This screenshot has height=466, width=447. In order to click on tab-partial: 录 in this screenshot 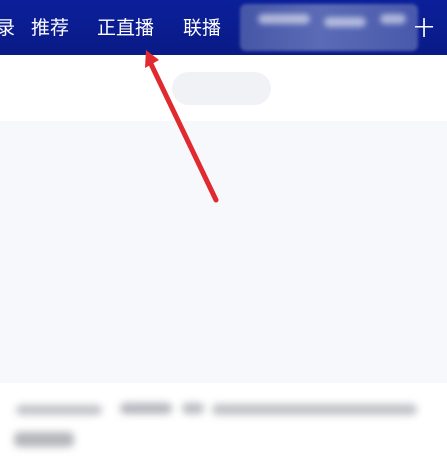, I will do `click(7, 28)`.